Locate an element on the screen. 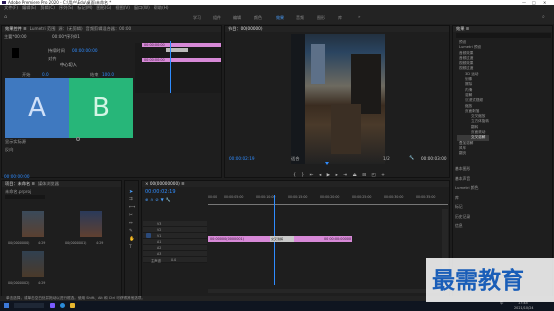  workspace-assembly: 组件 is located at coordinates (217, 18).